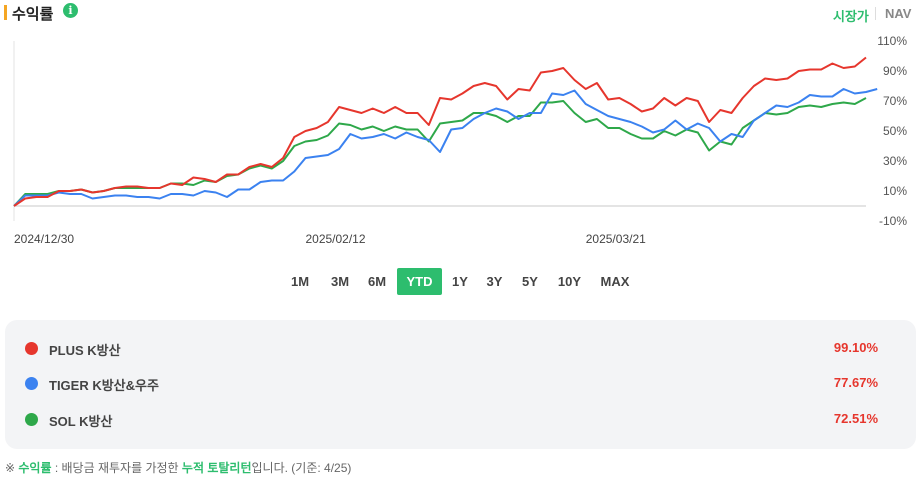 Image resolution: width=922 pixels, height=479 pixels. What do you see at coordinates (35, 468) in the screenshot?
I see `footnote-term: 수익률` at bounding box center [35, 468].